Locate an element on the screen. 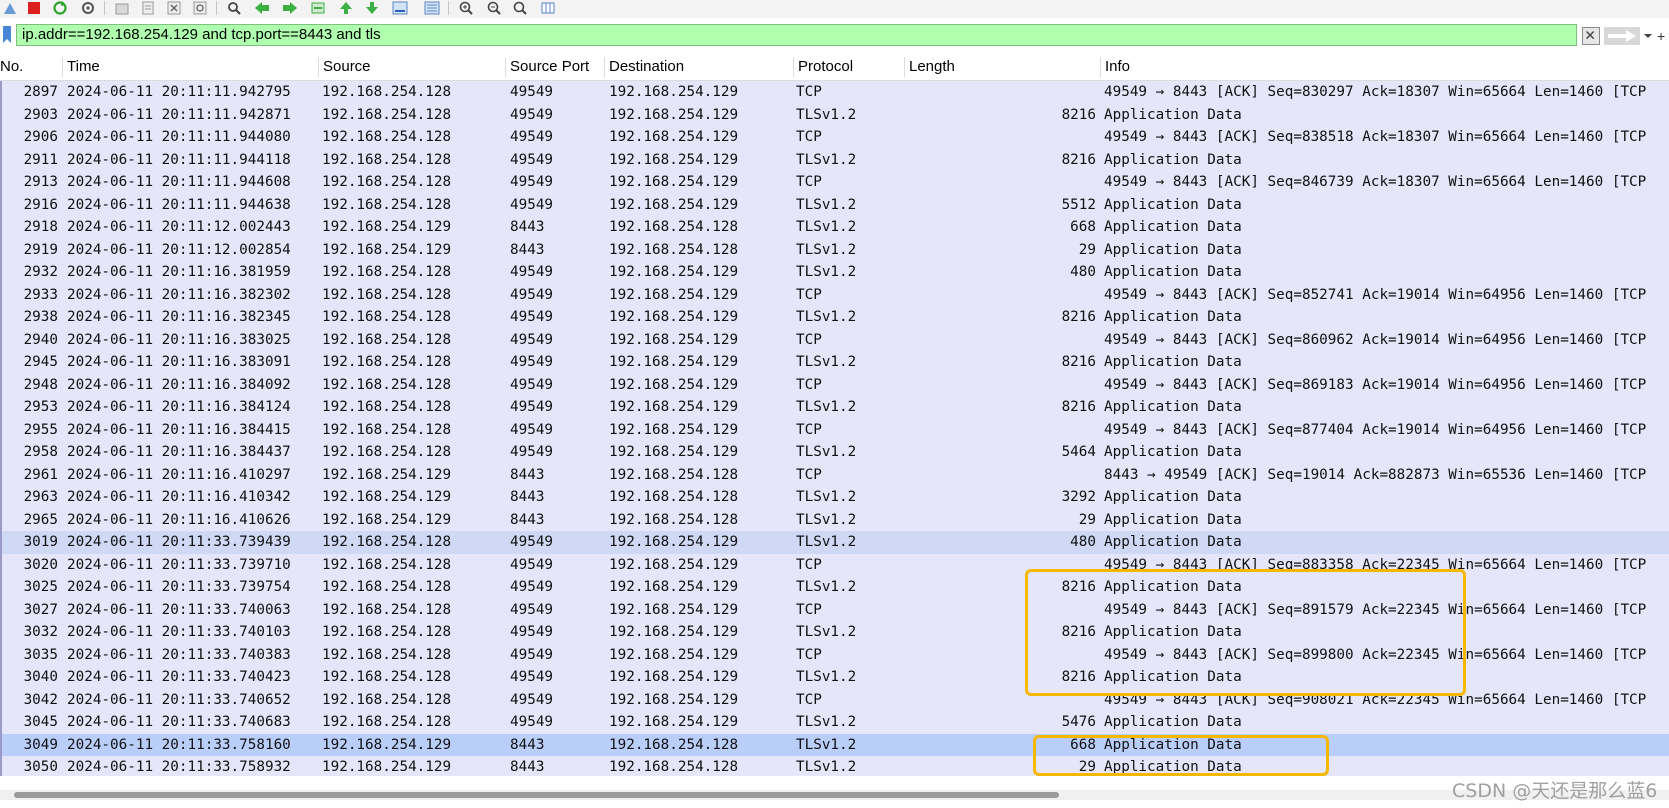 This screenshot has height=808, width=1669. stop-capture-icon is located at coordinates (34, 8).